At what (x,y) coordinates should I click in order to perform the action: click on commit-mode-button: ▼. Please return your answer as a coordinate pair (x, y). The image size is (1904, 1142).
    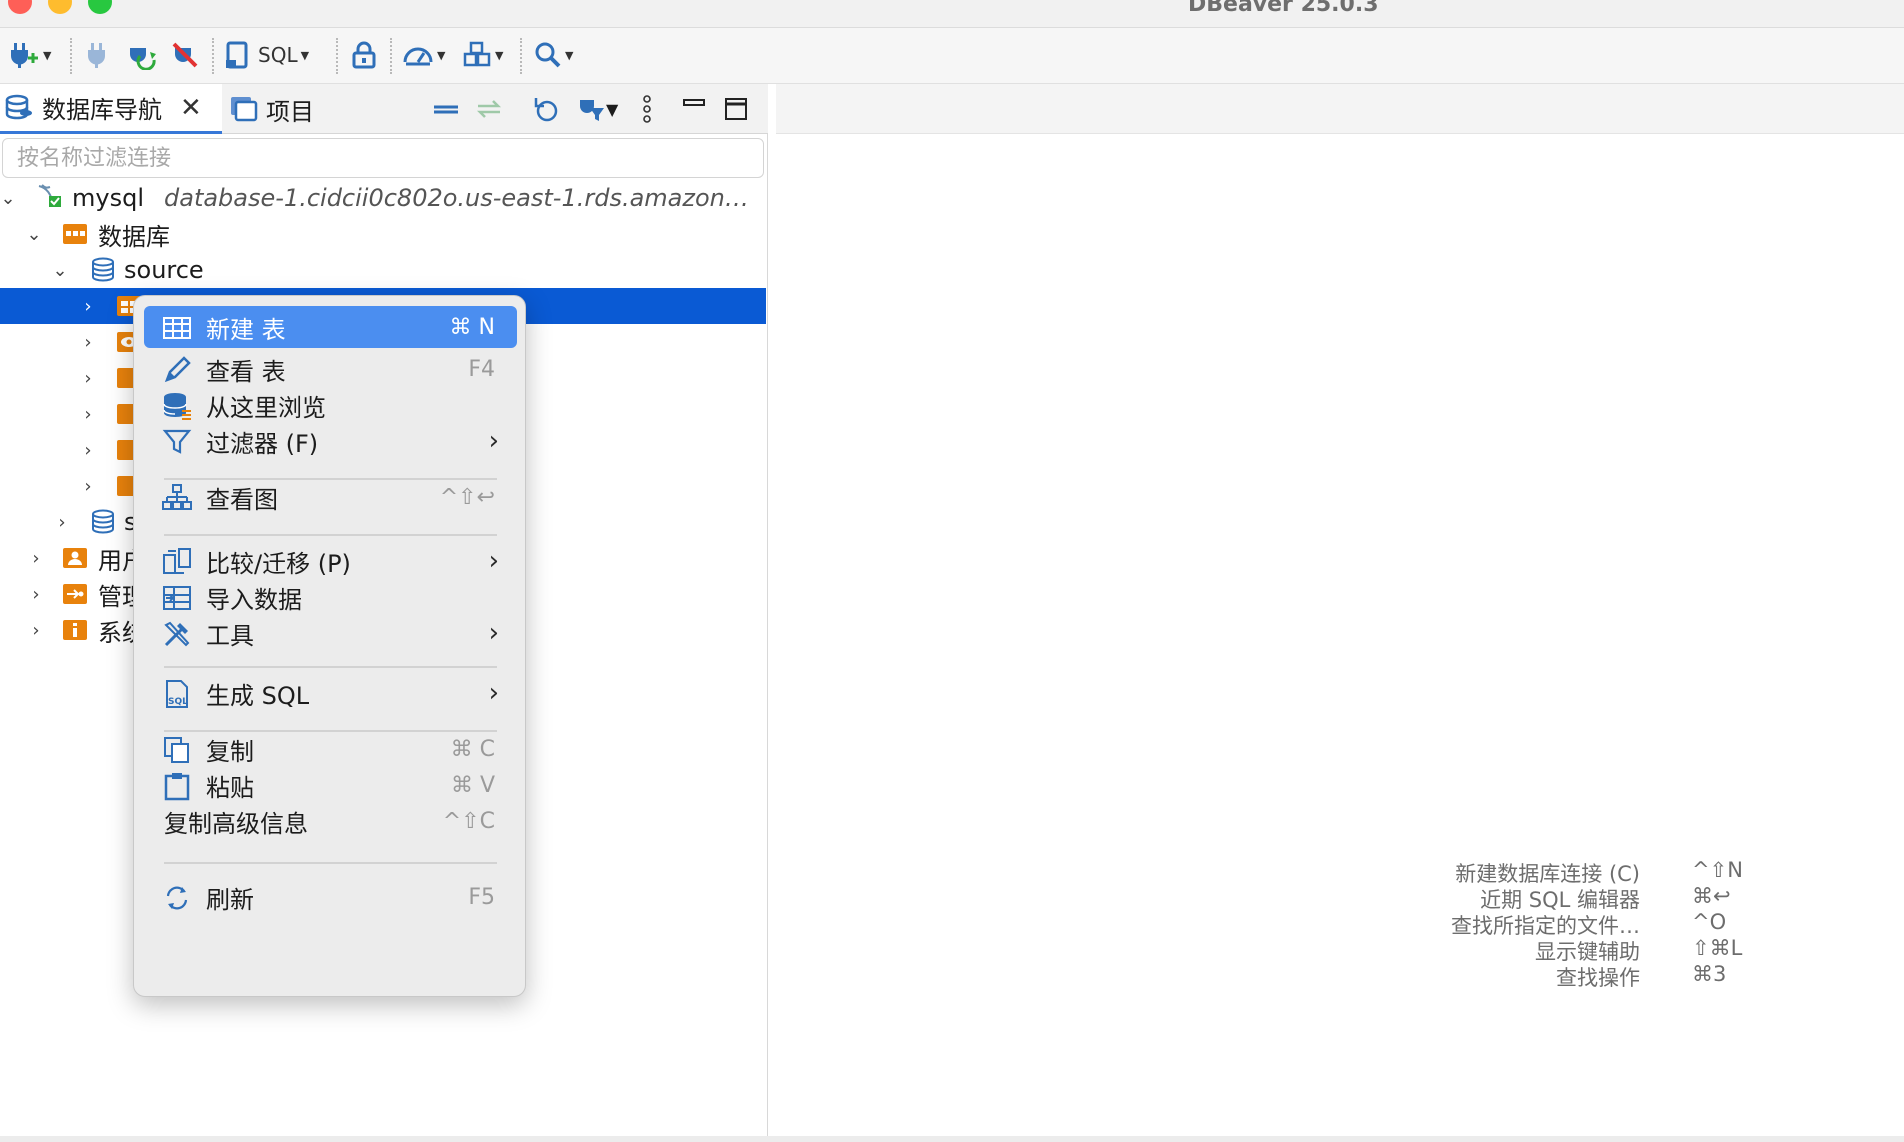
    Looking at the image, I should click on (482, 55).